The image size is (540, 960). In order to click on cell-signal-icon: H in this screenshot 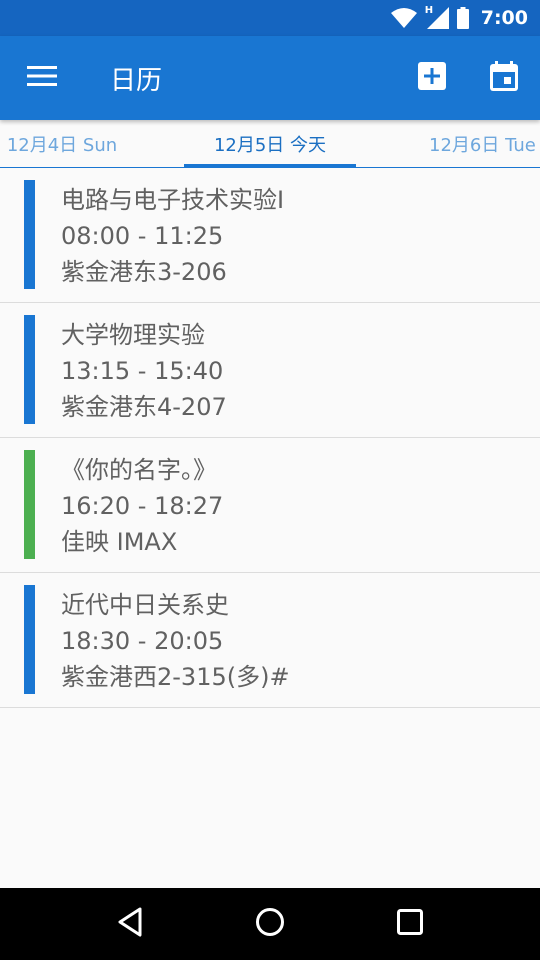, I will do `click(436, 17)`.